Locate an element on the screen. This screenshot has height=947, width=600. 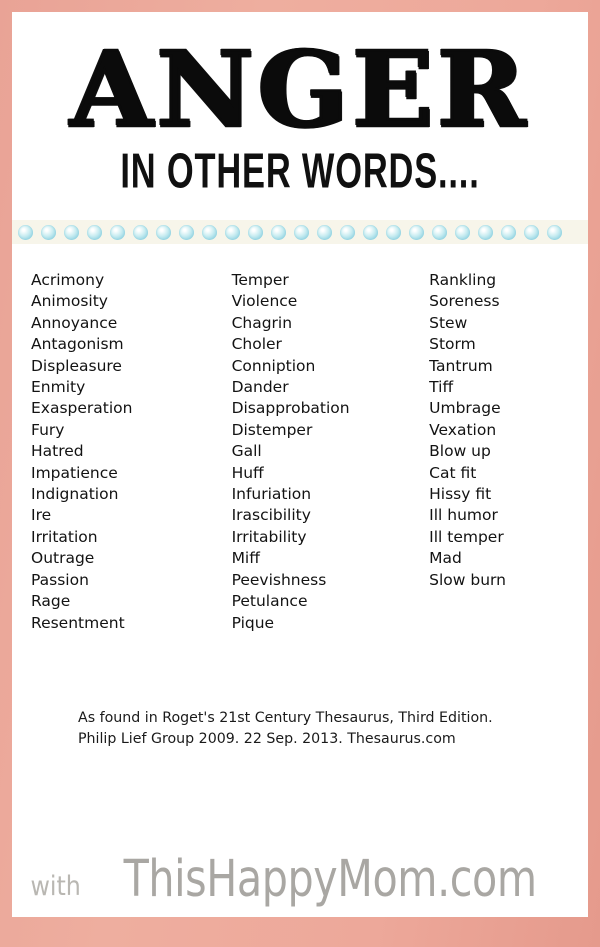
word-item: Outrage is located at coordinates (63, 558).